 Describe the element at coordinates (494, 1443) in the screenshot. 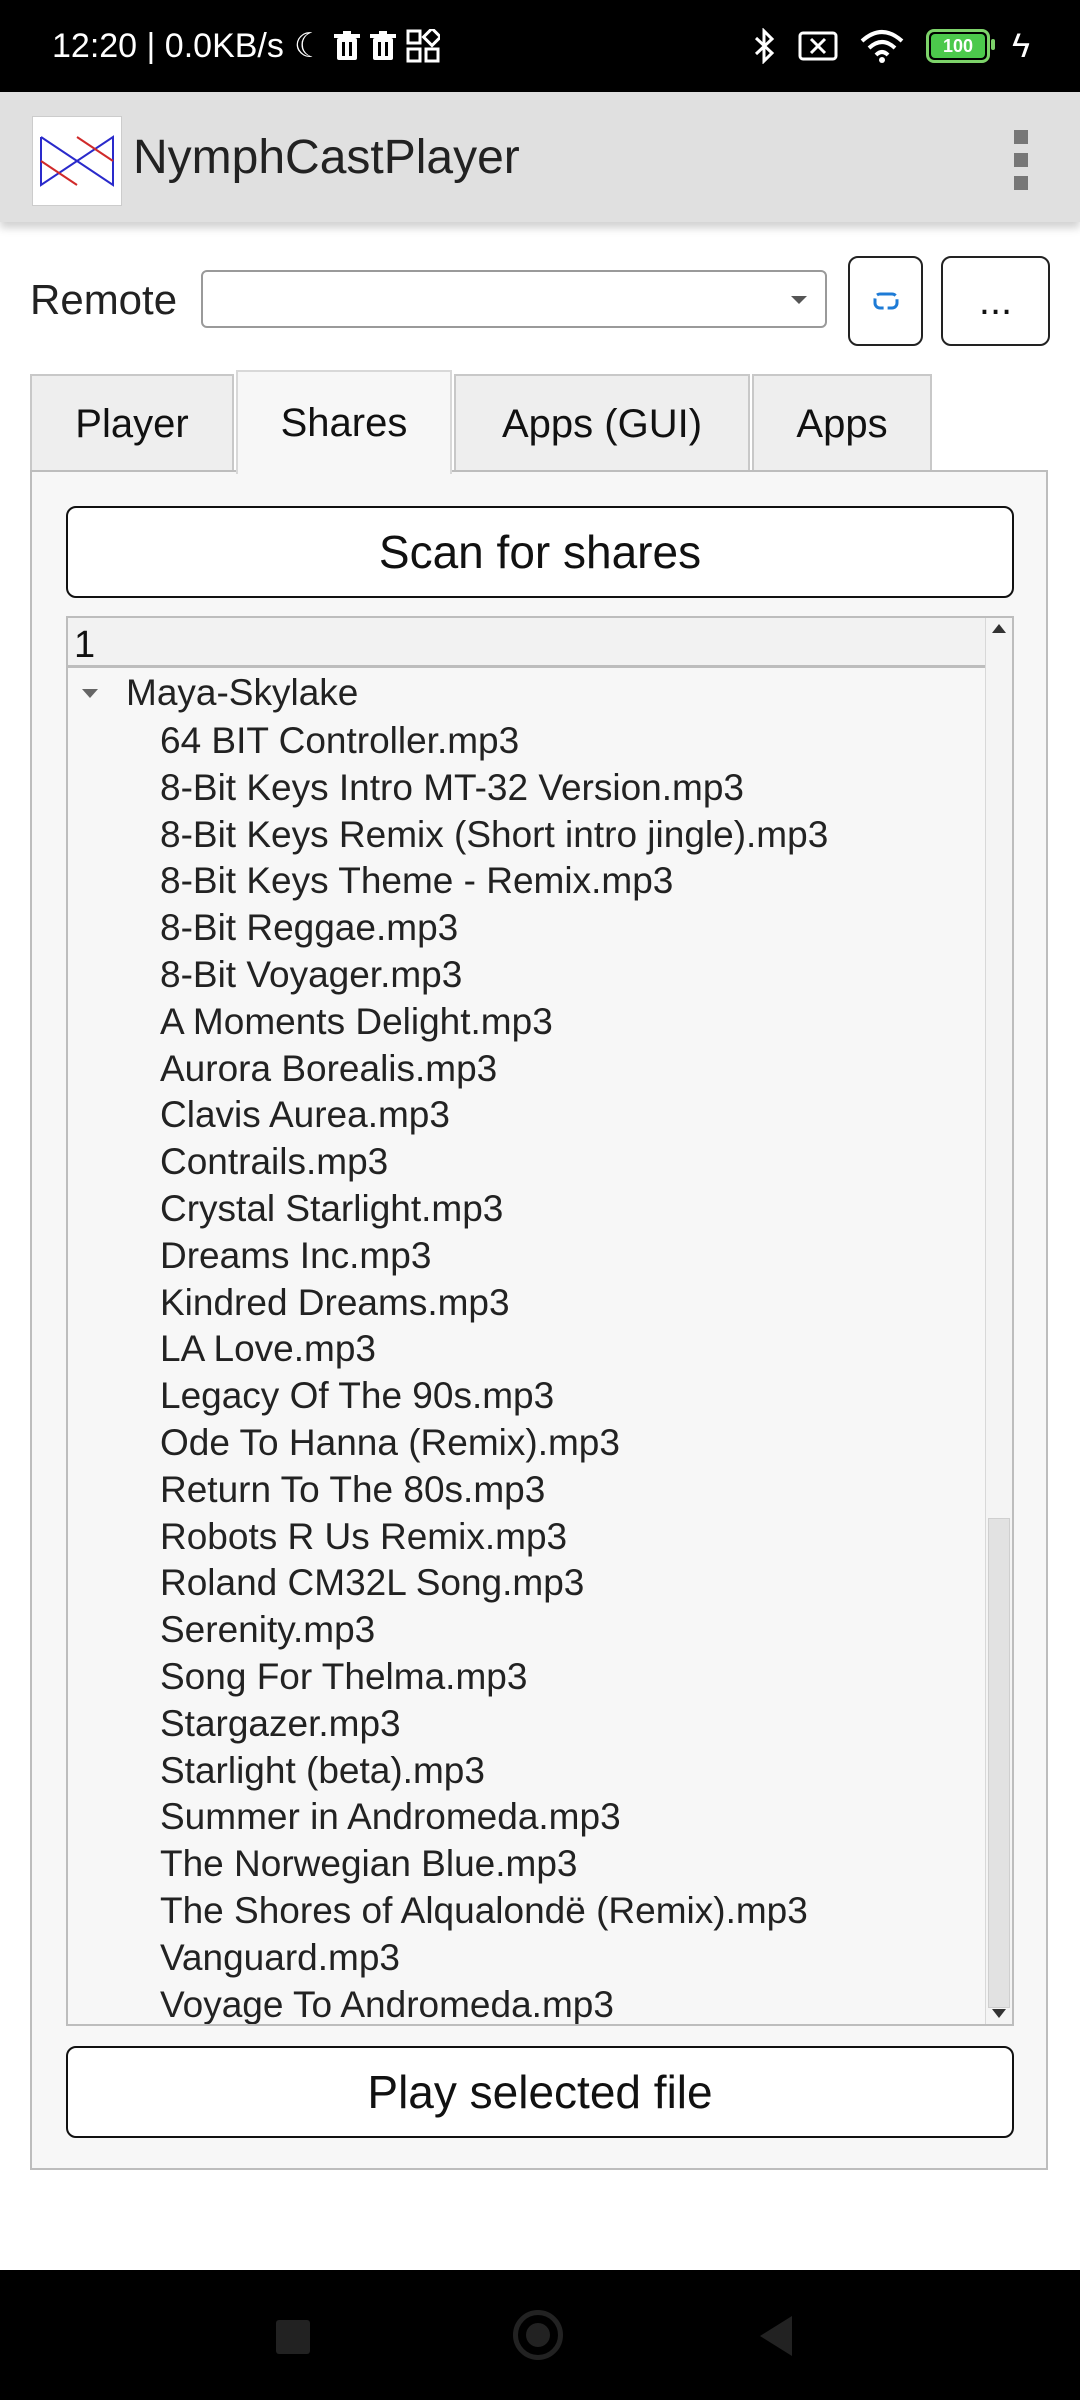

I see `file-item: Ode To Hanna (Remix).mp3` at that location.